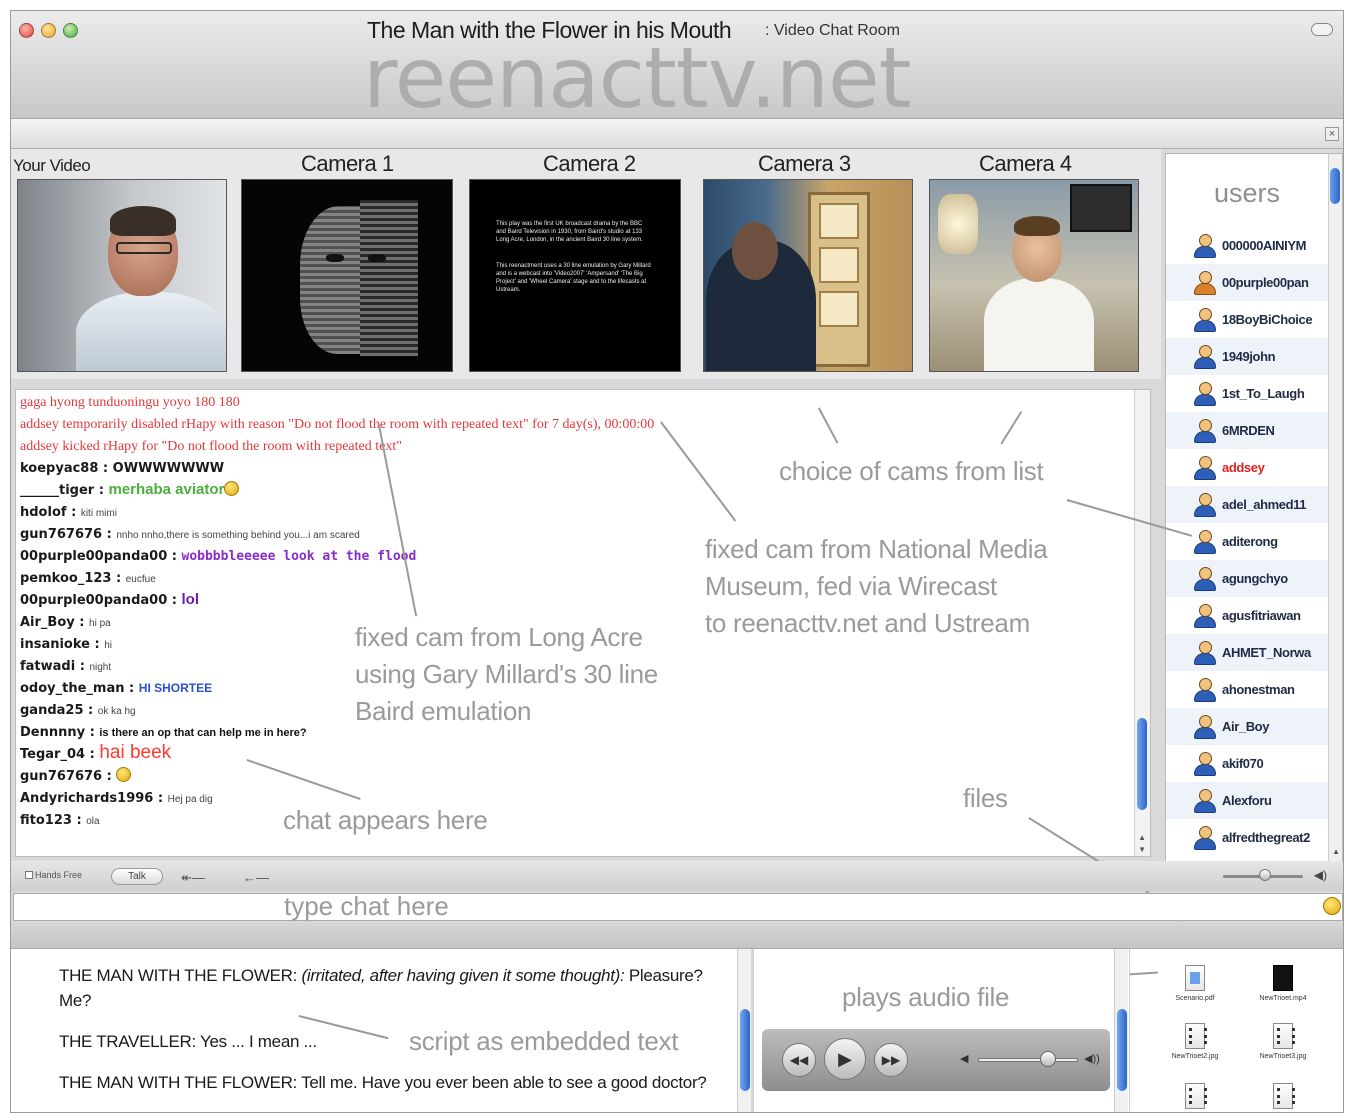 This screenshot has height=1113, width=1346. I want to click on script-scroll-thumb, so click(745, 1050).